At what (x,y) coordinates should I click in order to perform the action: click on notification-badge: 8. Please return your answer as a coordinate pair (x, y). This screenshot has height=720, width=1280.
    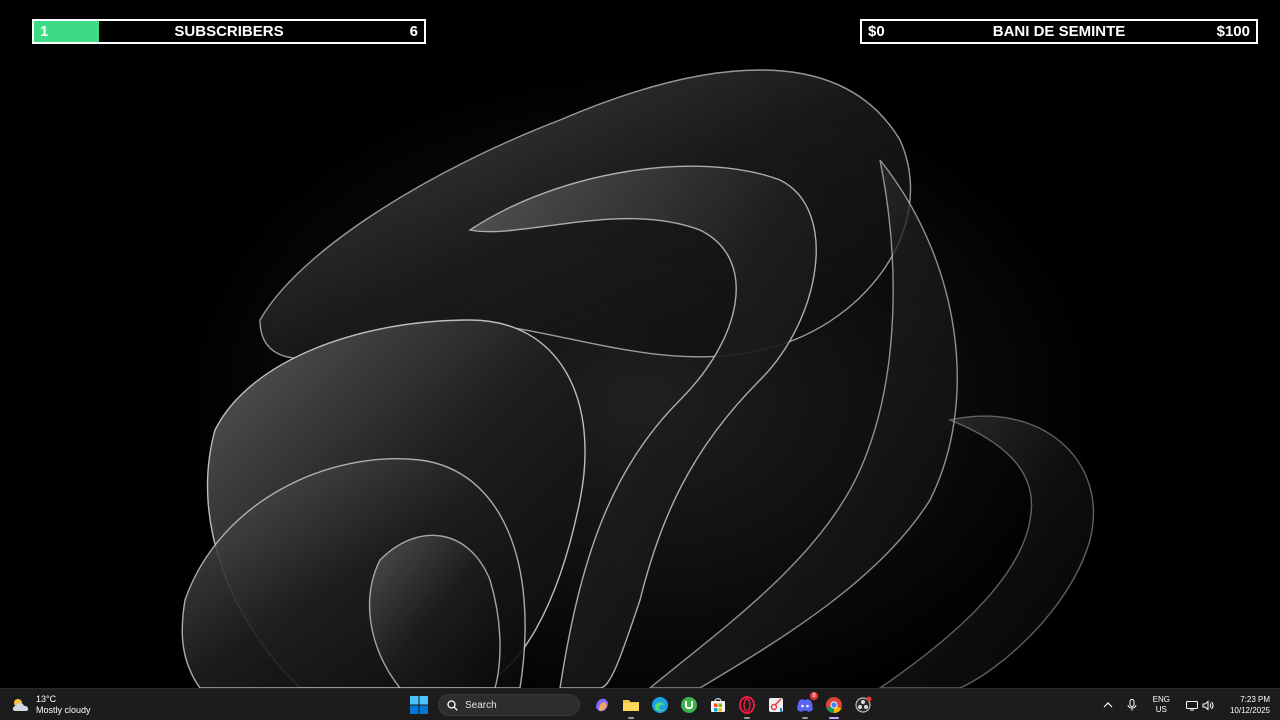
    Looking at the image, I should click on (814, 696).